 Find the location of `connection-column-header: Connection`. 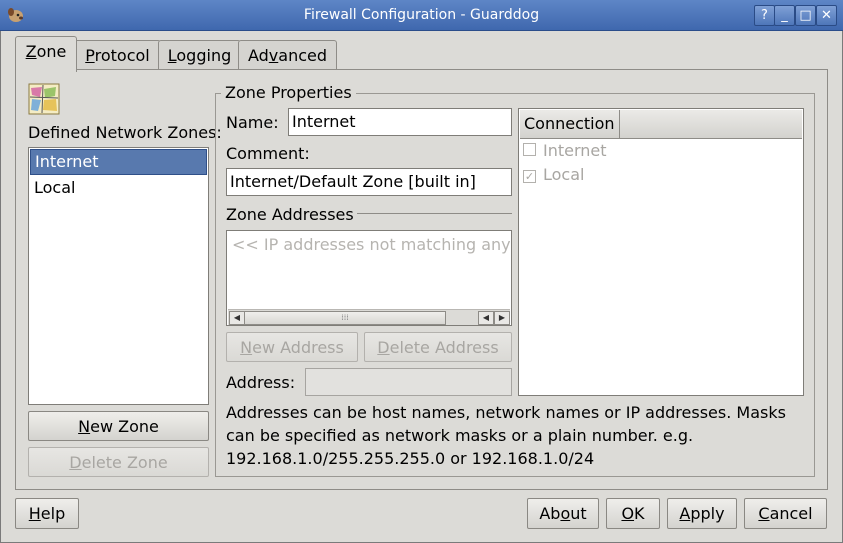

connection-column-header: Connection is located at coordinates (570, 124).